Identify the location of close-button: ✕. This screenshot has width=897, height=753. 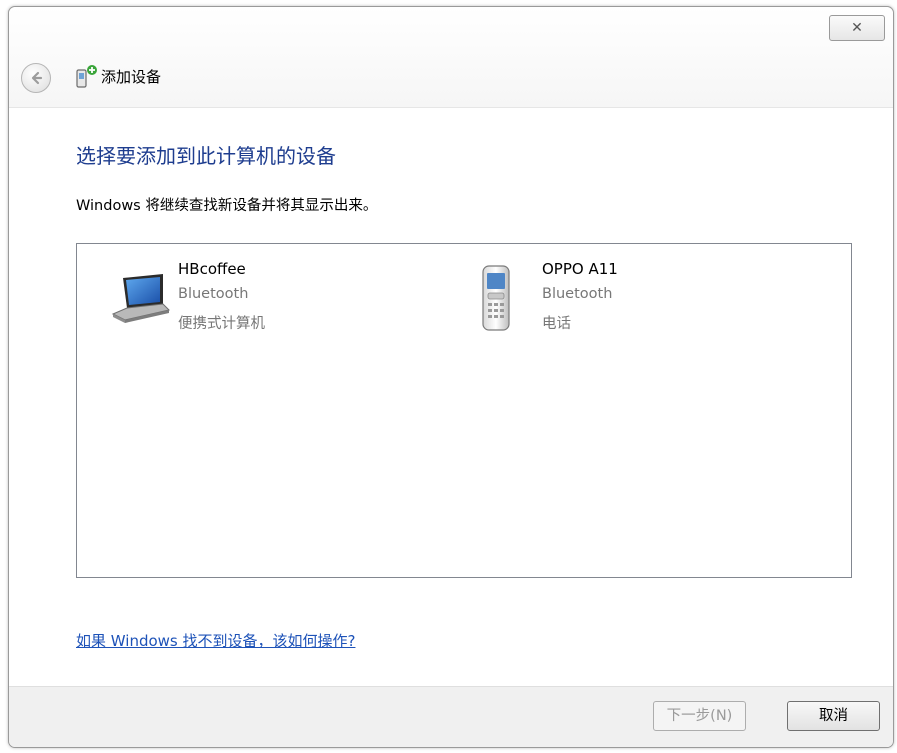
(857, 28).